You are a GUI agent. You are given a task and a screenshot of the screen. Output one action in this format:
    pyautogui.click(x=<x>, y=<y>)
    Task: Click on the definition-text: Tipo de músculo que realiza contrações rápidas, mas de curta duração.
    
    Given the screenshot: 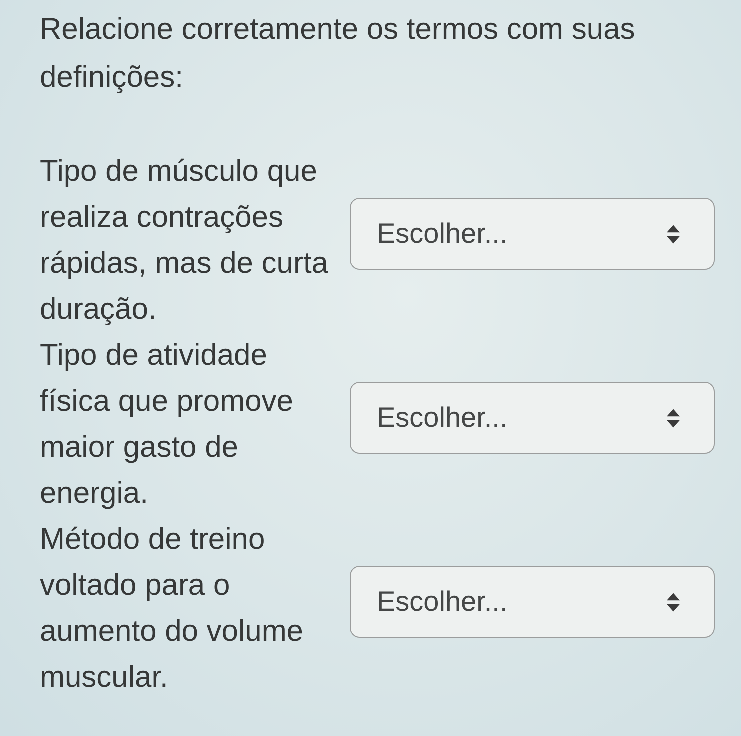 What is the action you would take?
    pyautogui.click(x=185, y=241)
    